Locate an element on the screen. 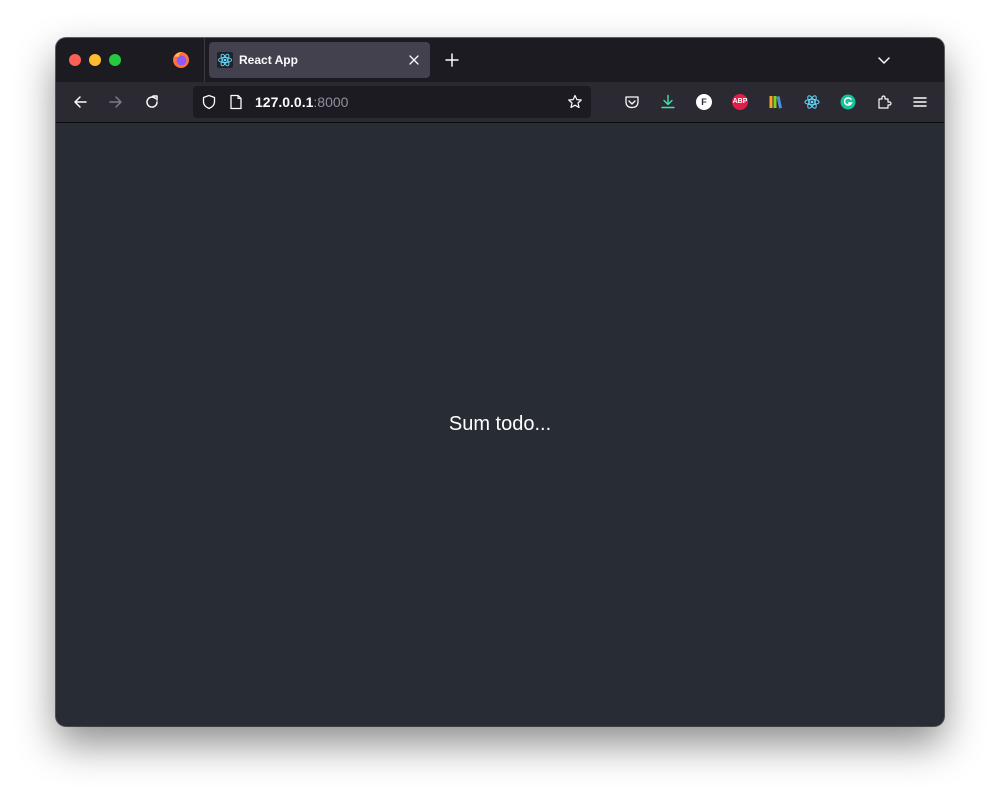 This screenshot has height=800, width=1000. shield-icon is located at coordinates (209, 102).